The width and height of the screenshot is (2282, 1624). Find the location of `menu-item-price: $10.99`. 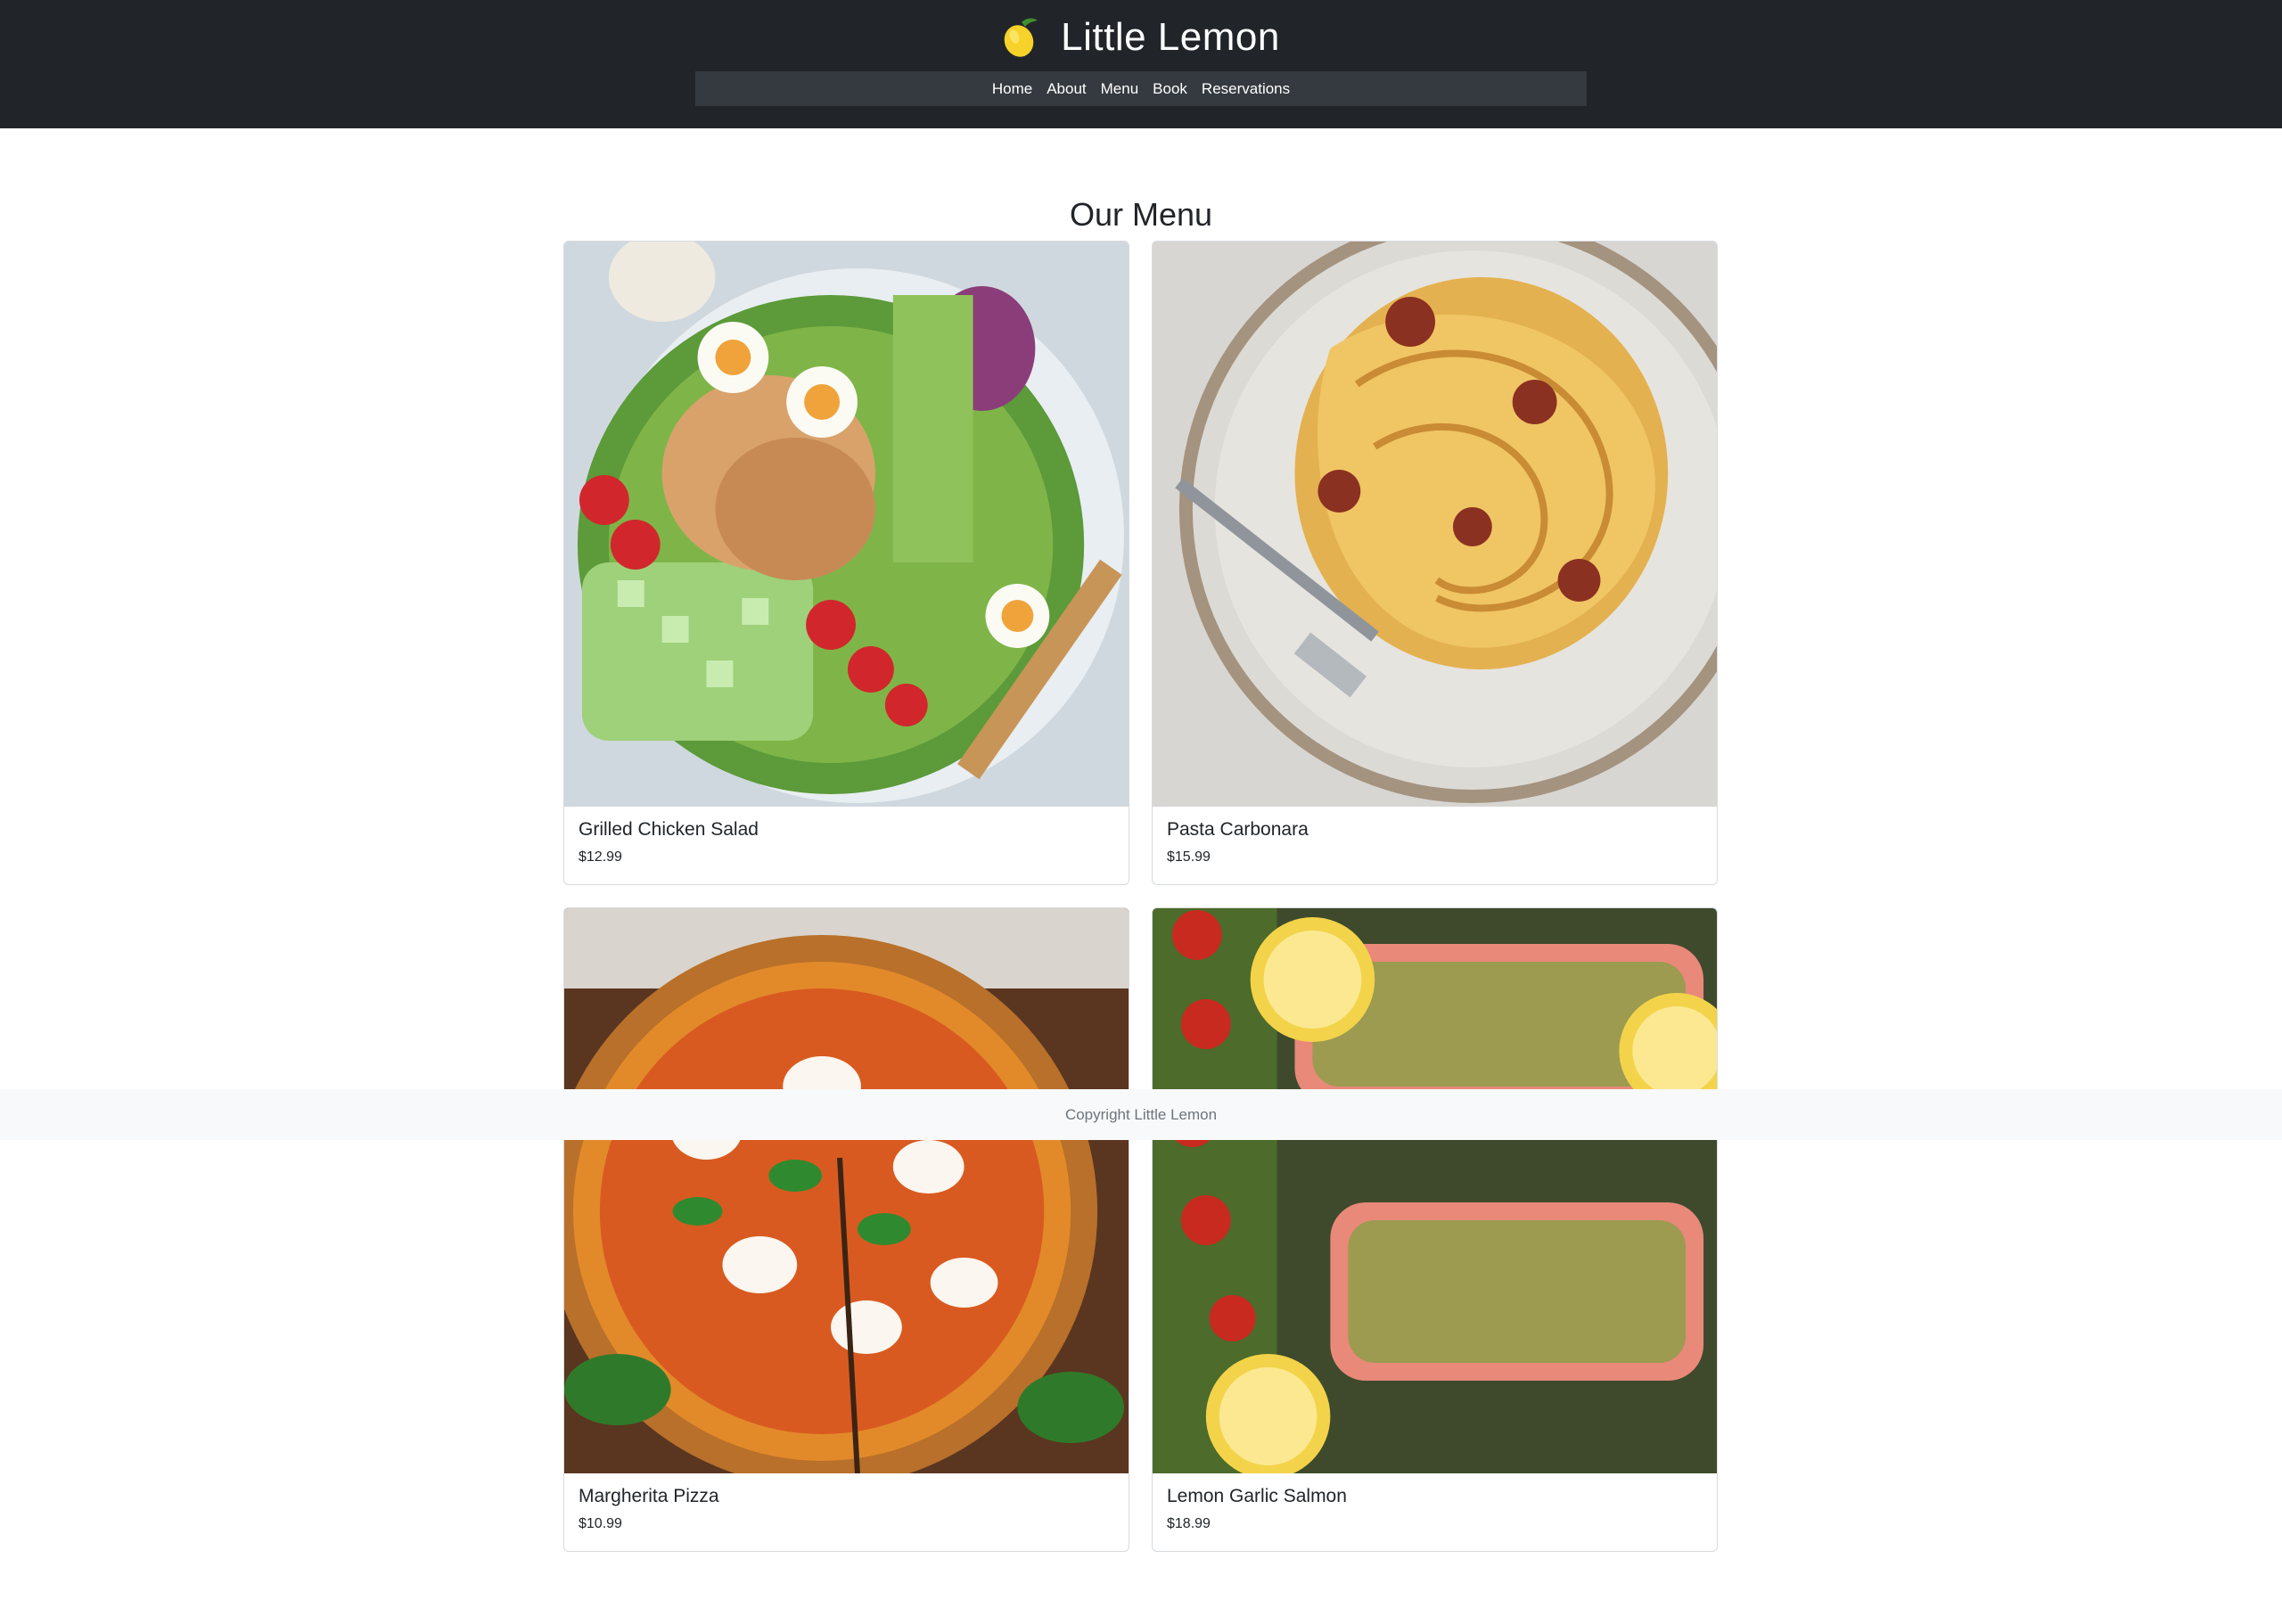

menu-item-price: $10.99 is located at coordinates (600, 1523).